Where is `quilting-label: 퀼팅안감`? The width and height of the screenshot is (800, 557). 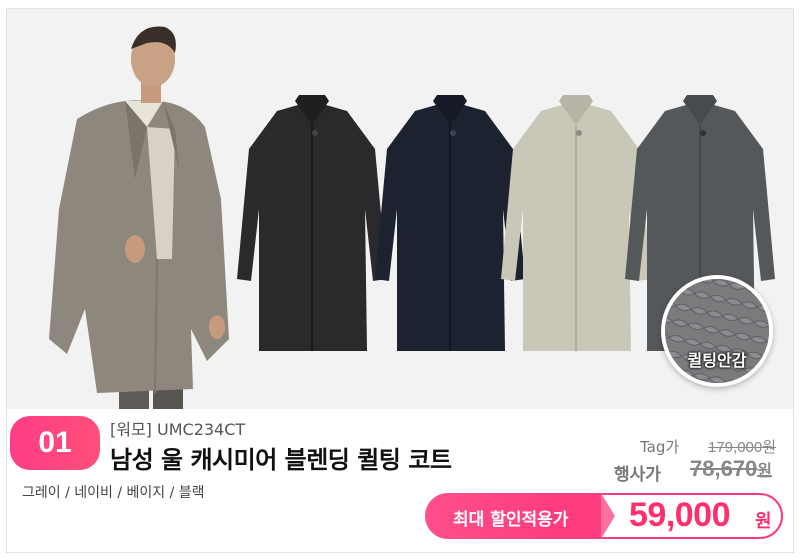
quilting-label: 퀼팅안감 is located at coordinates (717, 360).